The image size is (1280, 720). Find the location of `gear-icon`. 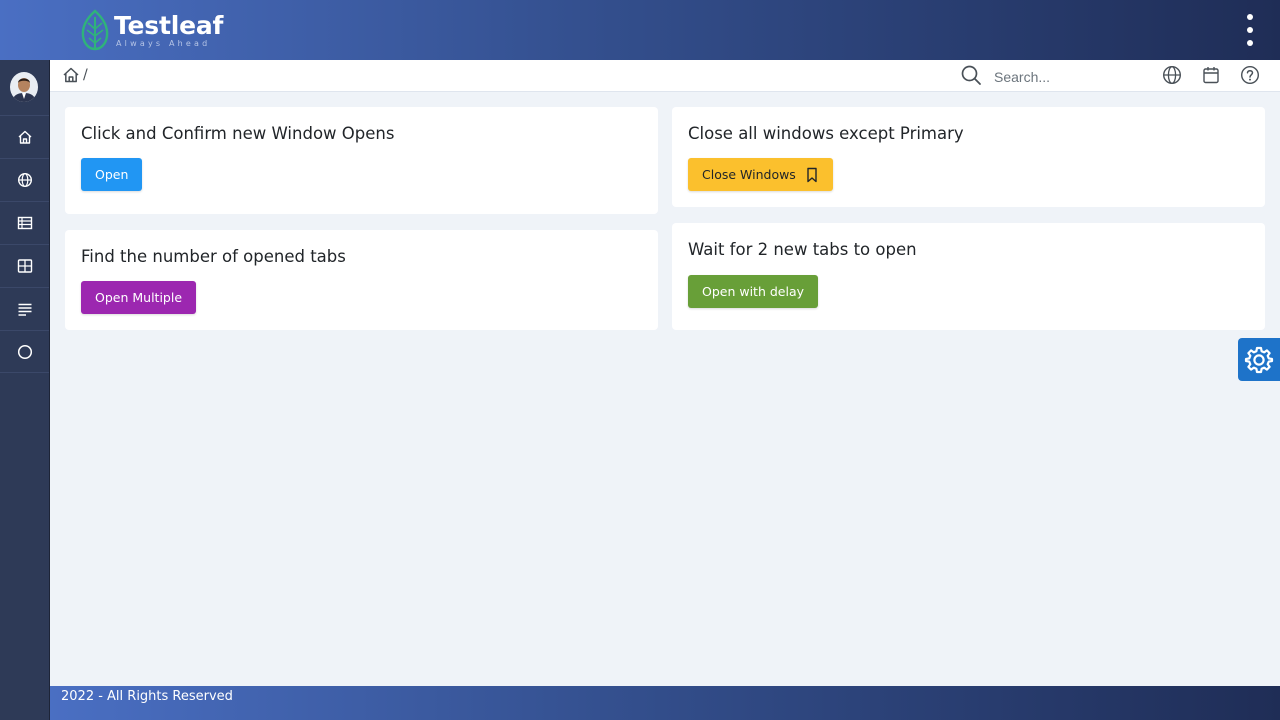

gear-icon is located at coordinates (1259, 359).